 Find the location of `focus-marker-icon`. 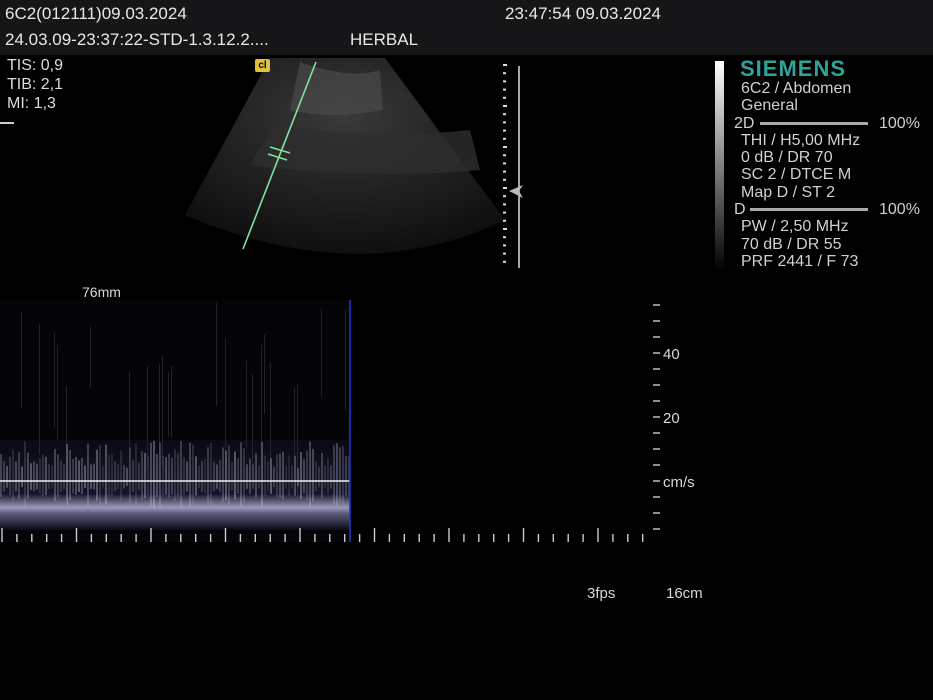

focus-marker-icon is located at coordinates (516, 191).